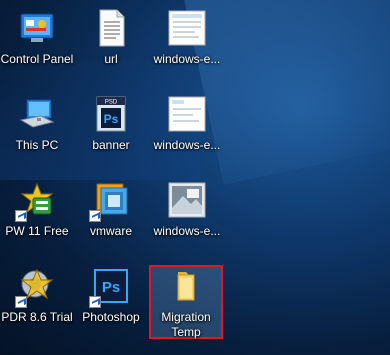 The width and height of the screenshot is (390, 355). What do you see at coordinates (111, 103) in the screenshot?
I see `psd-badge: PSD` at bounding box center [111, 103].